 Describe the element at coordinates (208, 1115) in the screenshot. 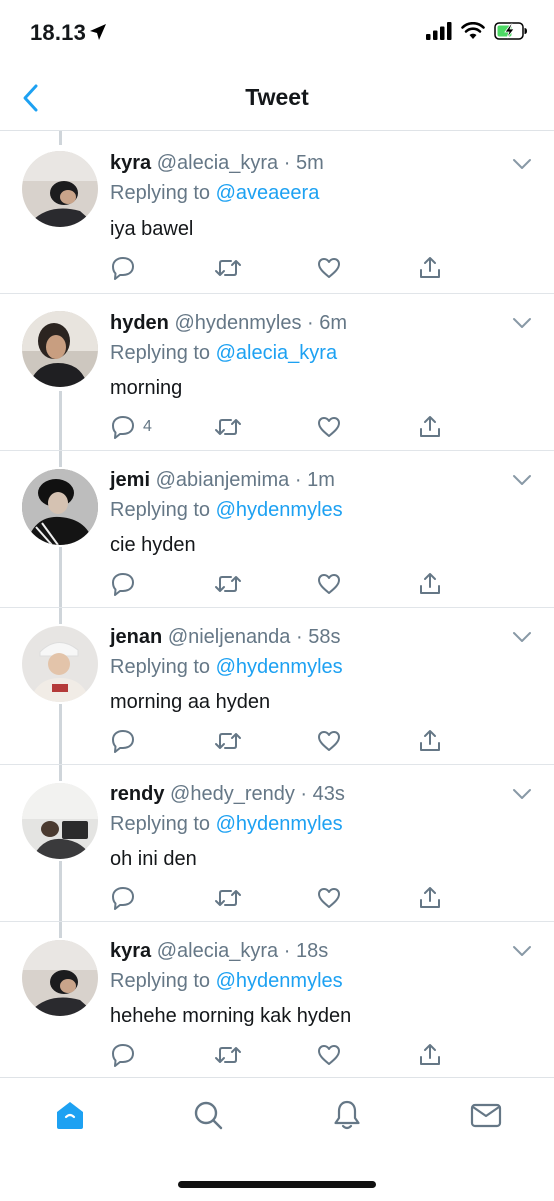

I see `search-icon` at that location.